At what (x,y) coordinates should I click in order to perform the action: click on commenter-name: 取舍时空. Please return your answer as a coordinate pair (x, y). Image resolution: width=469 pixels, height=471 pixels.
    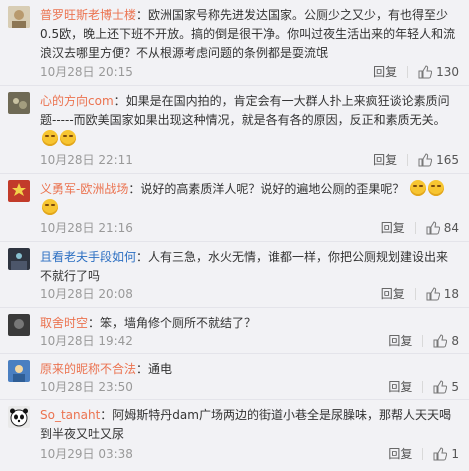
    Looking at the image, I should click on (64, 323).